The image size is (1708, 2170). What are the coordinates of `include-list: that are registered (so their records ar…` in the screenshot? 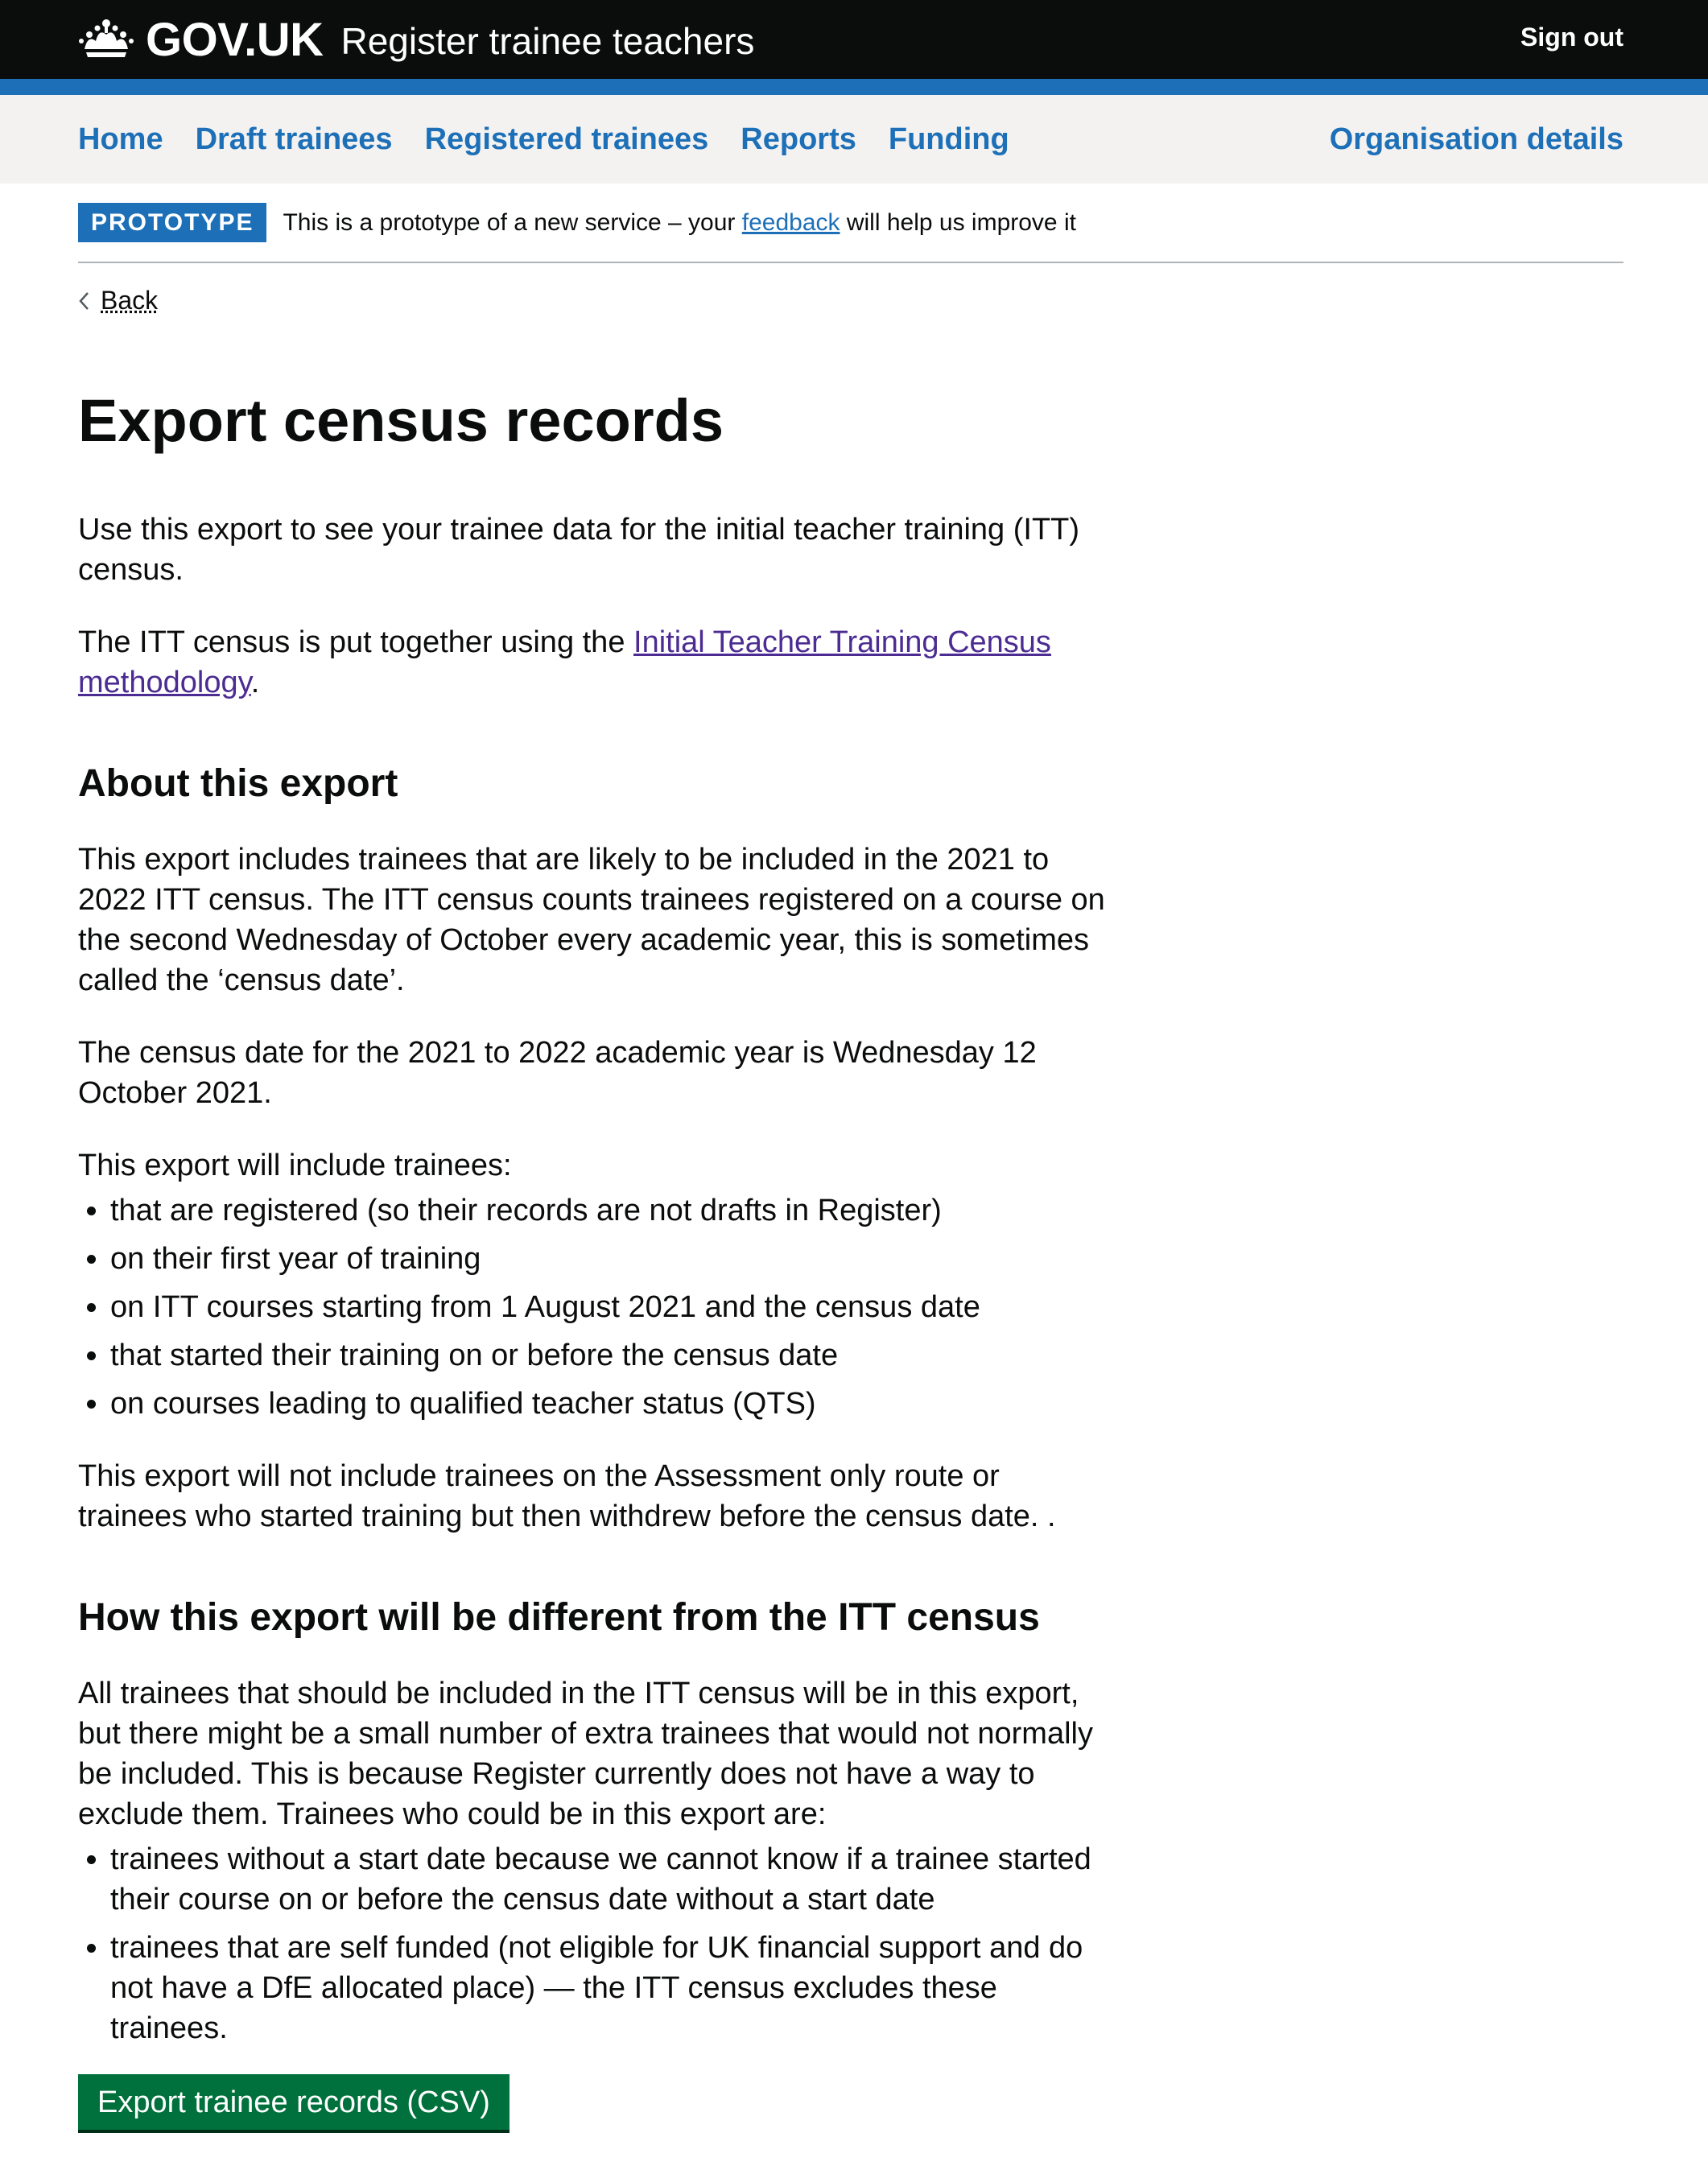 It's located at (593, 1307).